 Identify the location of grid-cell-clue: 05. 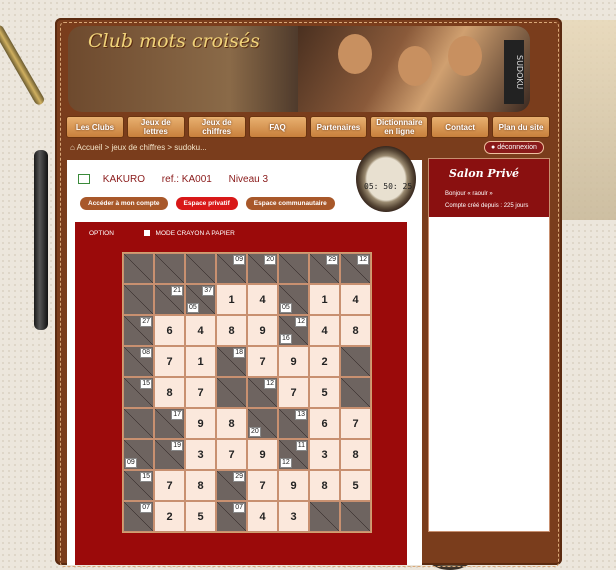
(293, 299).